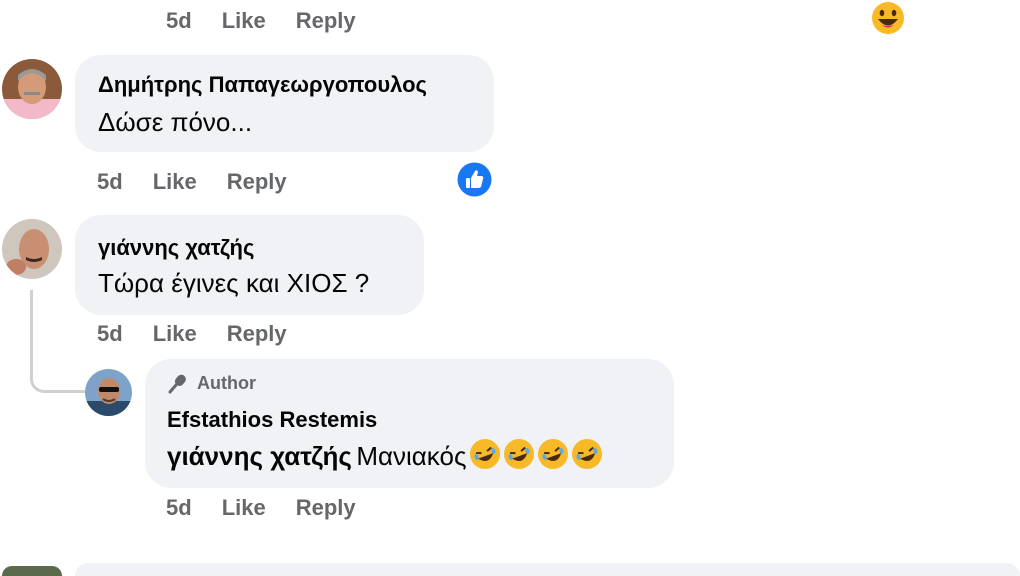 The height and width of the screenshot is (576, 1020). Describe the element at coordinates (234, 283) in the screenshot. I see `comment-text: Τώρα έγινες και ΧΙΟΣ ?` at that location.